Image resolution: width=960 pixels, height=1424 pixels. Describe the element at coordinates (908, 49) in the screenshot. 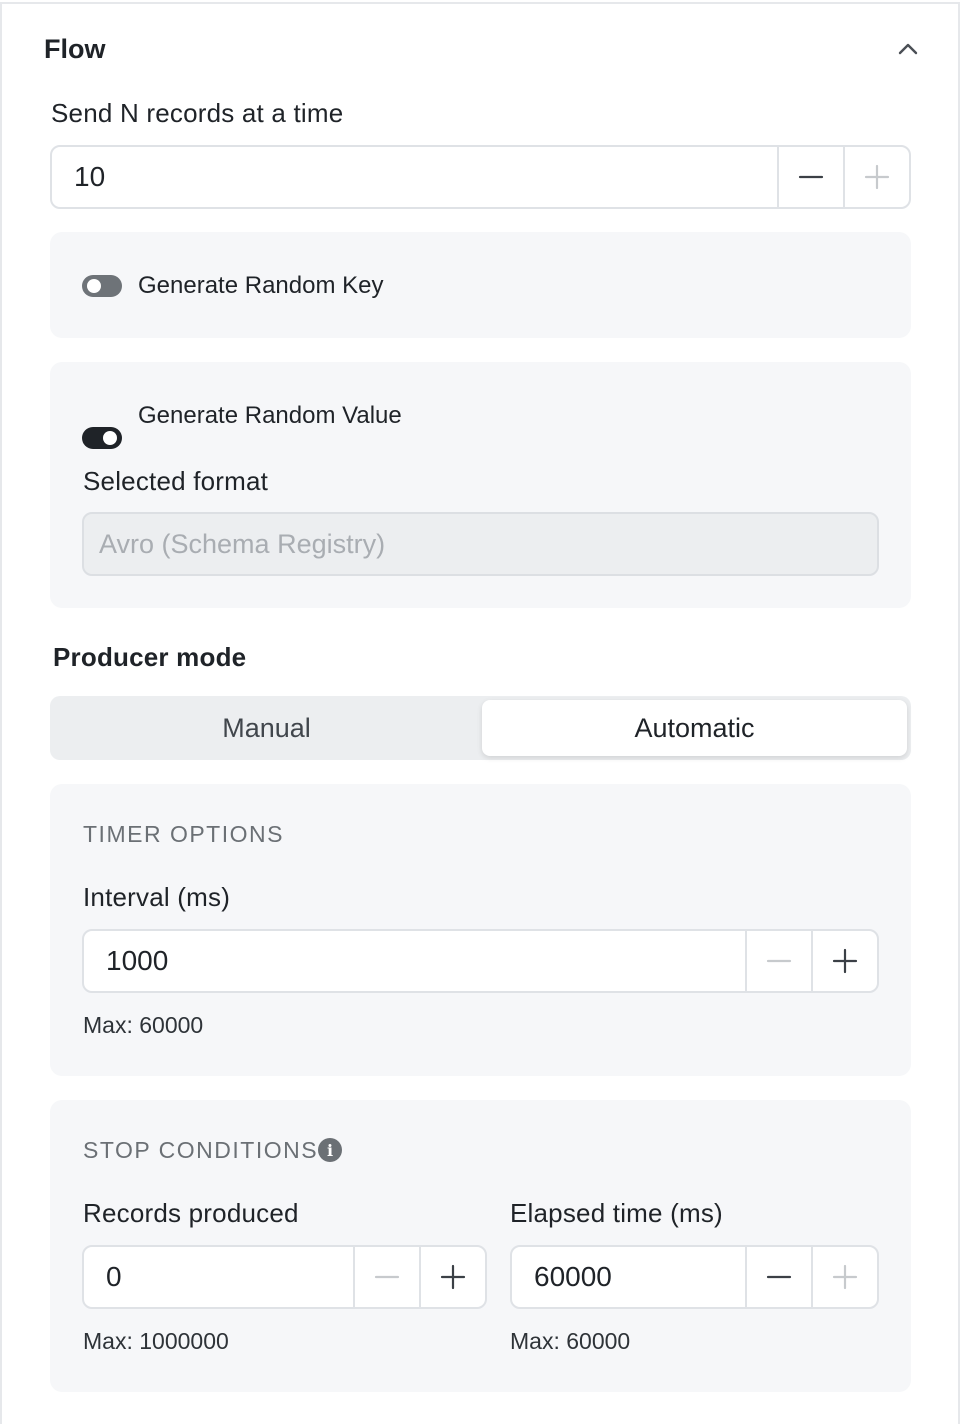

I see `chevron-up-icon` at that location.